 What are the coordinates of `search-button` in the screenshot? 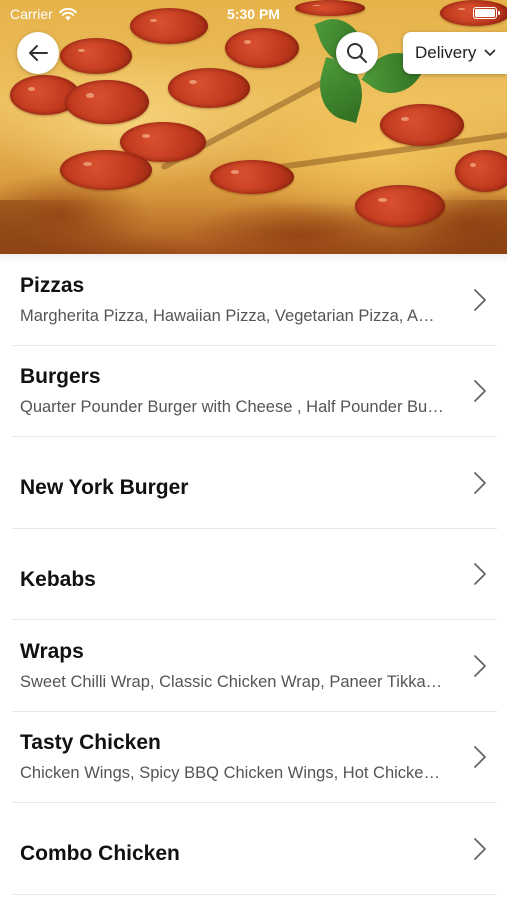 It's located at (357, 53).